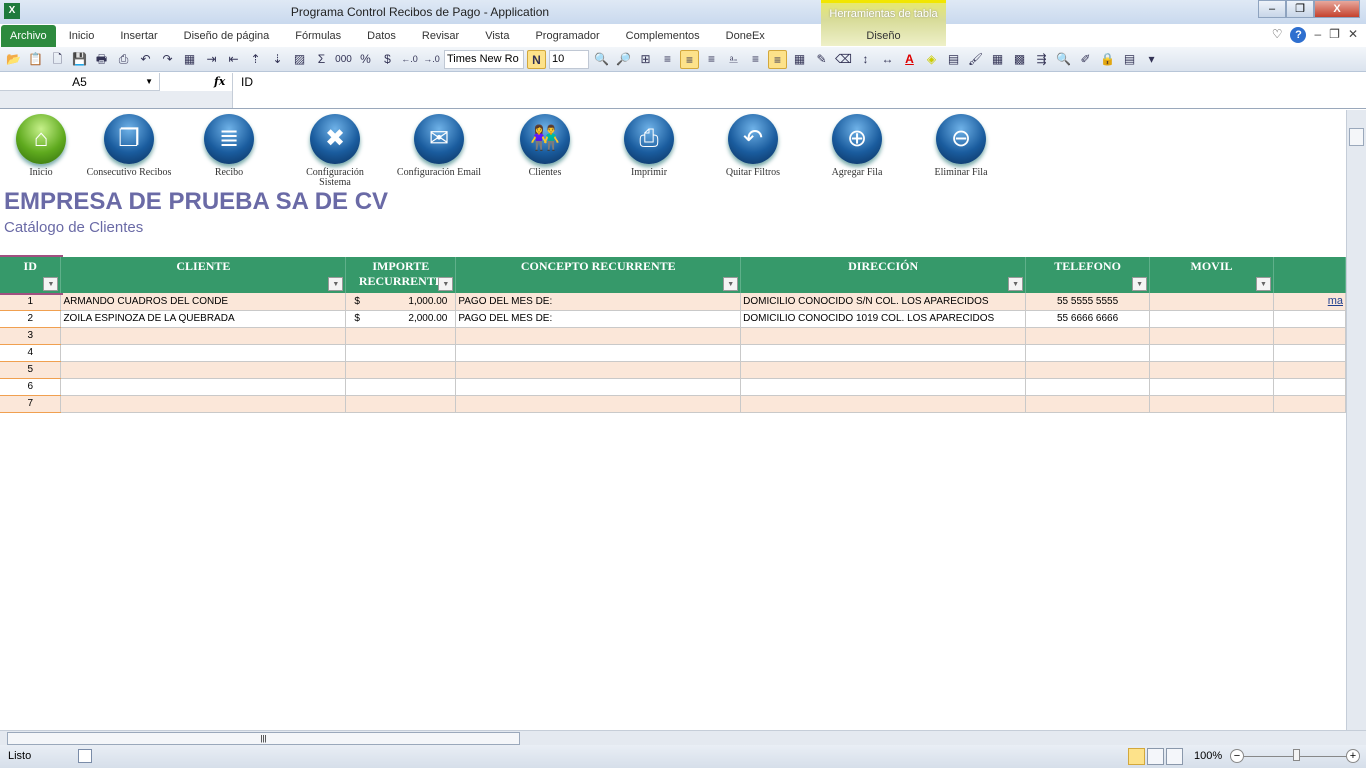  What do you see at coordinates (484, 59) in the screenshot?
I see `font-name-select: Times New Ro` at bounding box center [484, 59].